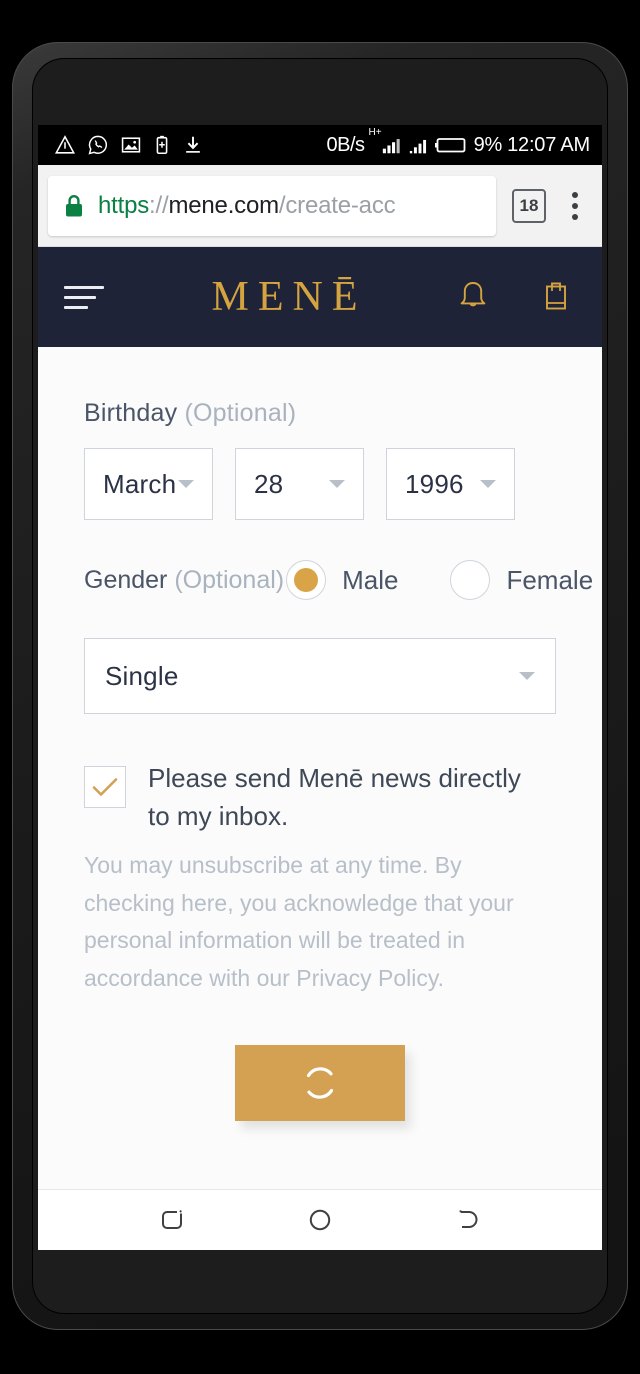  What do you see at coordinates (74, 205) in the screenshot?
I see `lock-icon` at bounding box center [74, 205].